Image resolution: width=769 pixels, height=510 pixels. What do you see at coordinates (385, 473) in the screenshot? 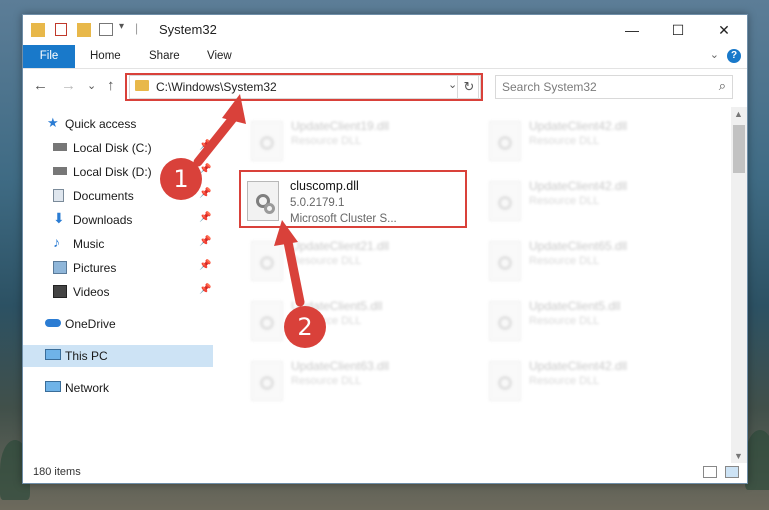
I see `status-bar: 180 items` at bounding box center [385, 473].